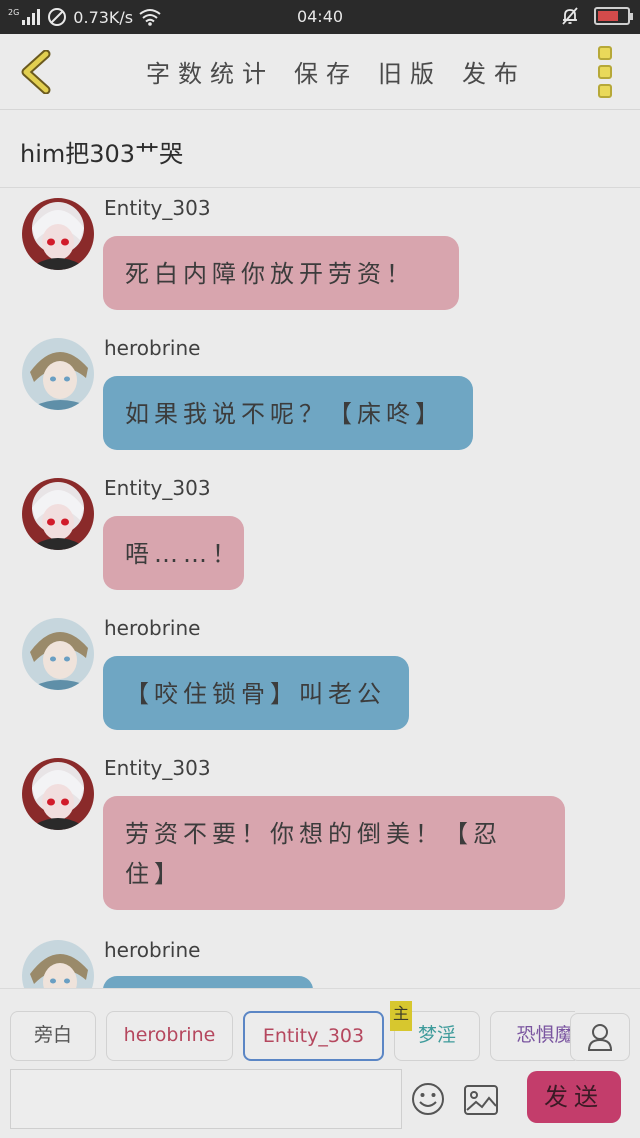 The width and height of the screenshot is (640, 1138). Describe the element at coordinates (428, 1099) in the screenshot. I see `emoji-icon` at that location.